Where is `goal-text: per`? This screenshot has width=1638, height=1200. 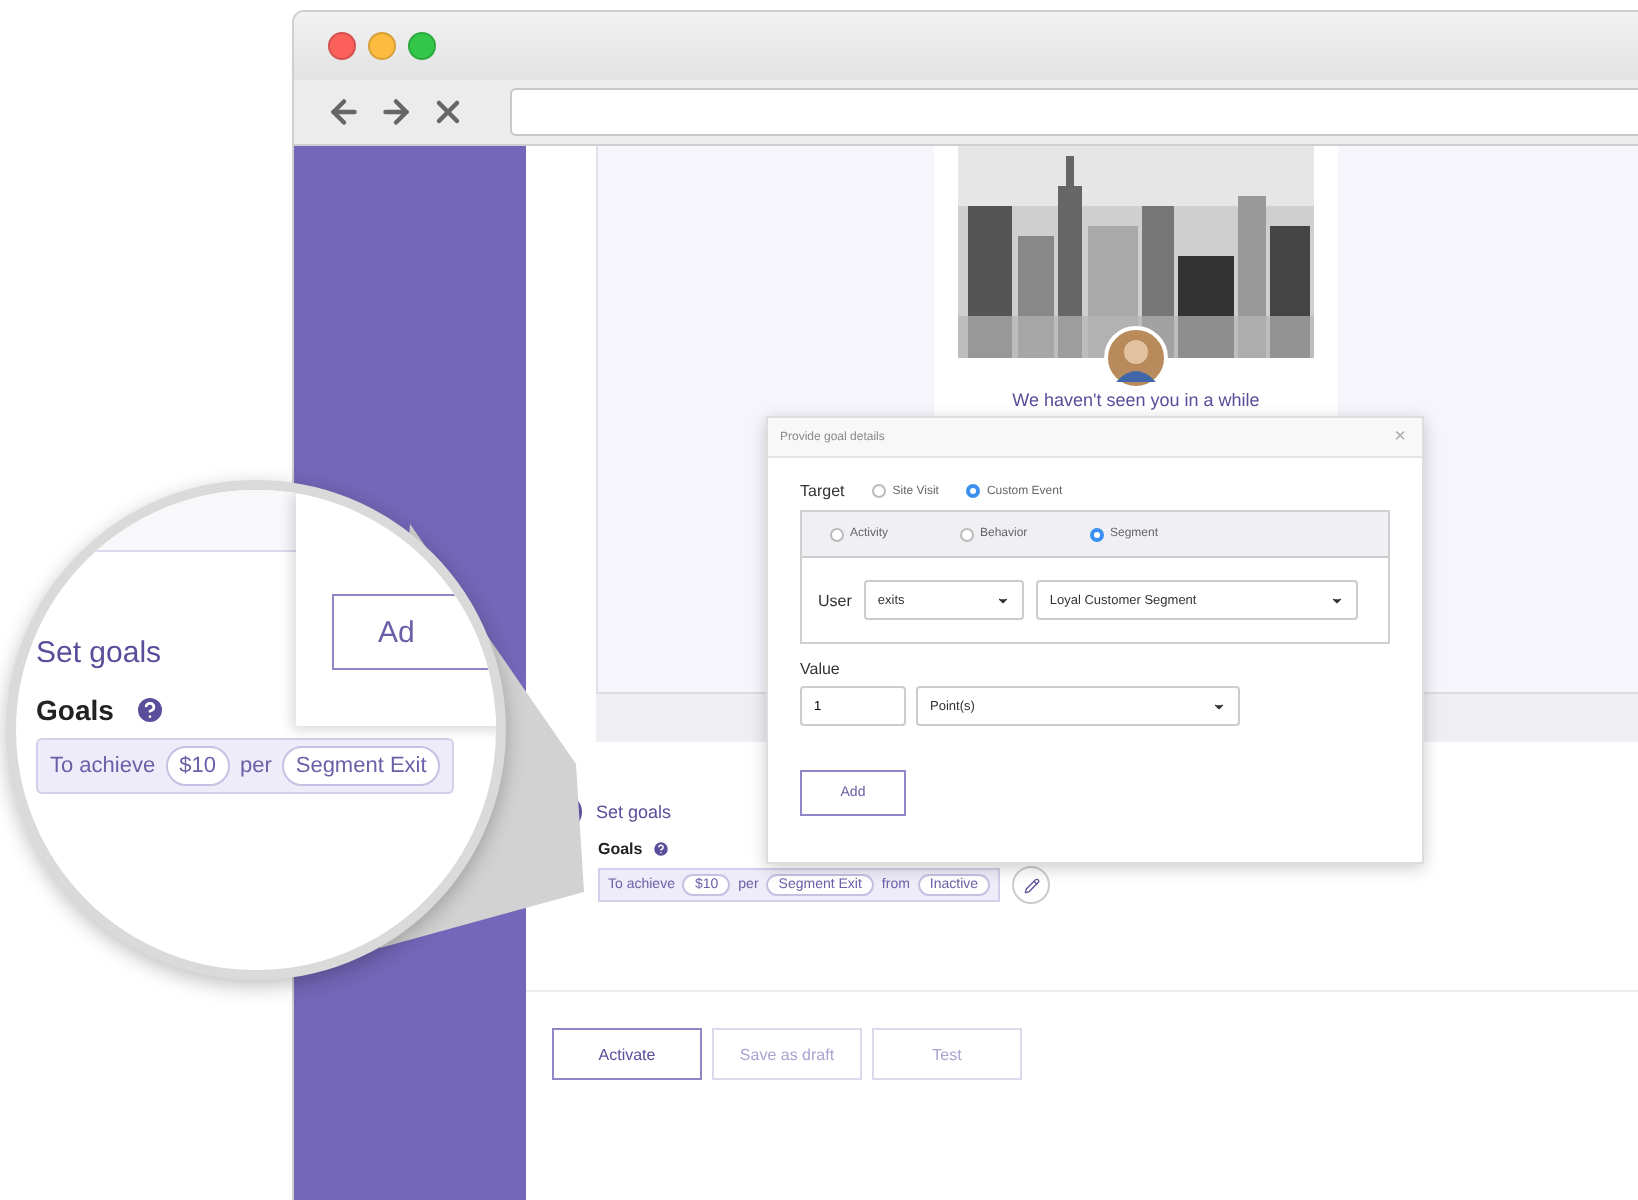
goal-text: per is located at coordinates (255, 766).